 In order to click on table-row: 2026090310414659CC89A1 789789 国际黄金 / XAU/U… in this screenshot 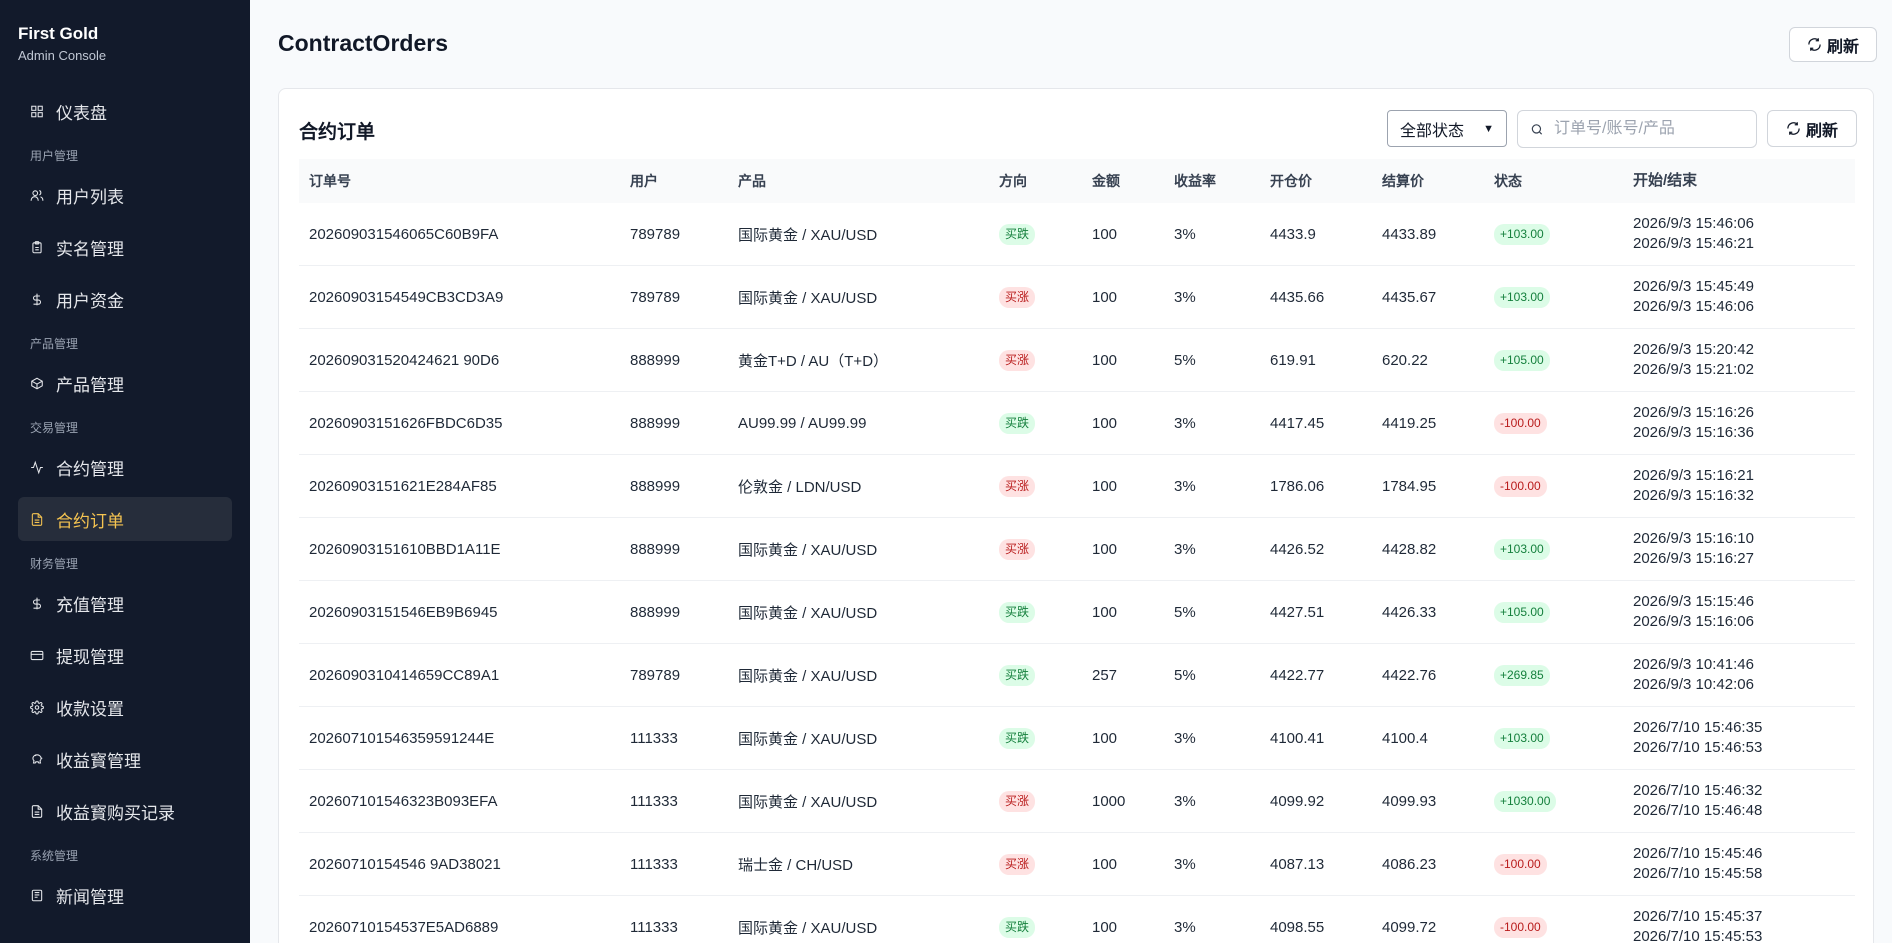, I will do `click(1077, 675)`.